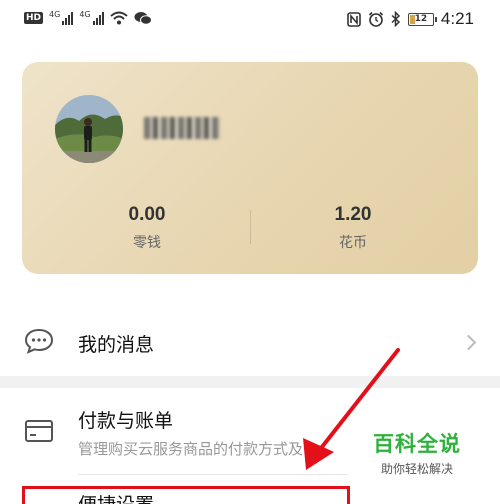 The image size is (500, 504). I want to click on hd-icon: HD, so click(34, 18).